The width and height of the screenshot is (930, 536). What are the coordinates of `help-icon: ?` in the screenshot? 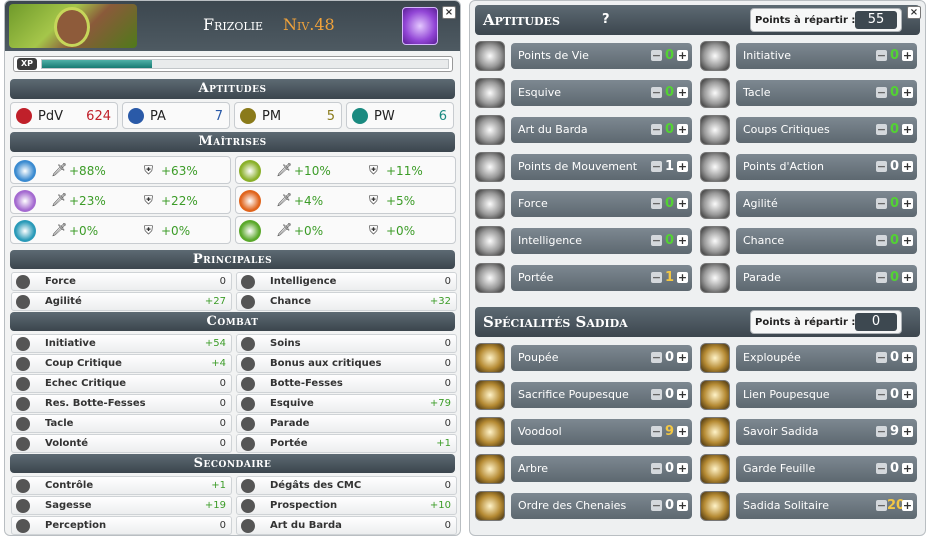 It's located at (606, 20).